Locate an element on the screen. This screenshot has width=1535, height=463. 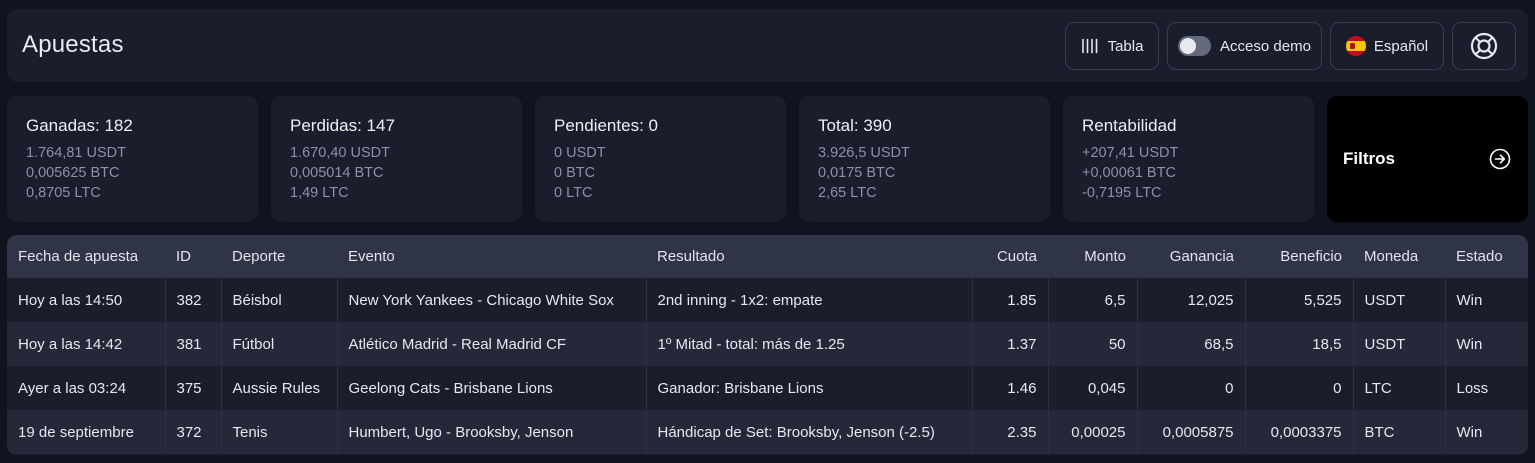
cell-date: Ayer a las 03:24 is located at coordinates (72, 388).